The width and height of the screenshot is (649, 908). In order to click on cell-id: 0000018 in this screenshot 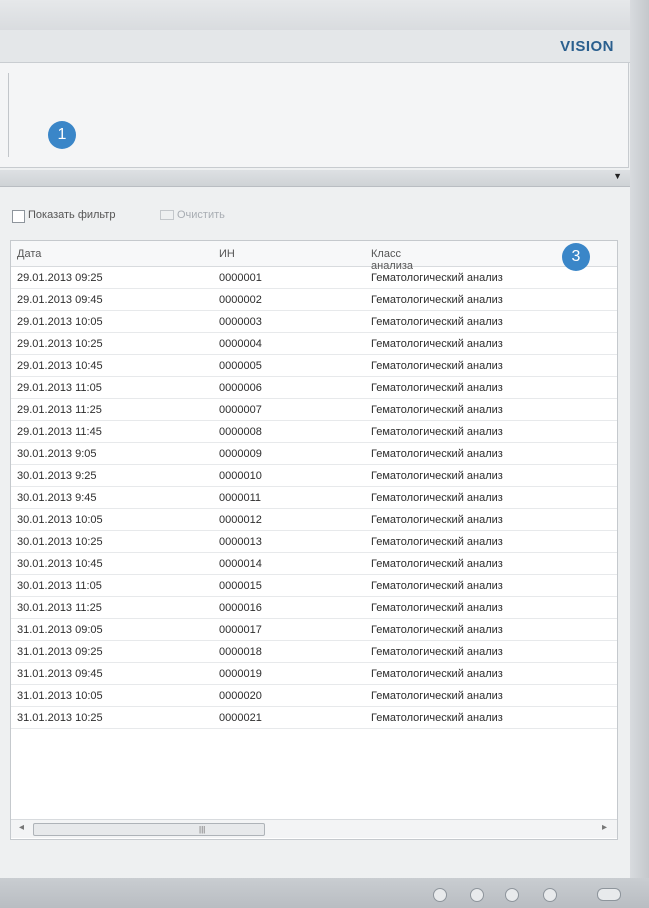, I will do `click(240, 652)`.